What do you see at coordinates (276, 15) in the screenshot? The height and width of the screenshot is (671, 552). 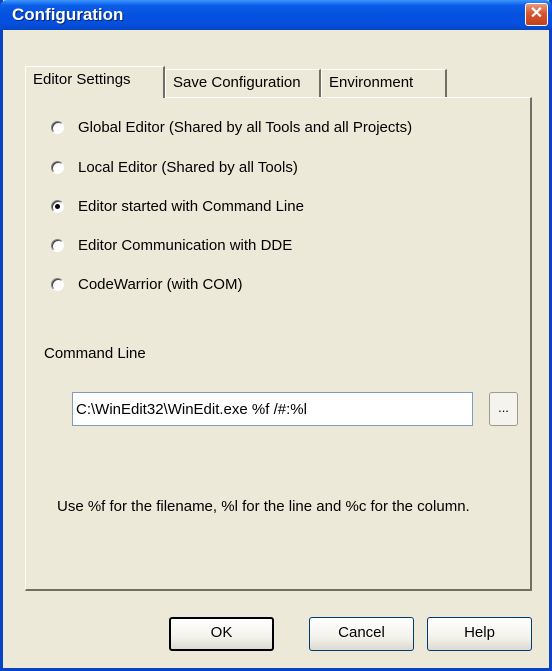 I see `title-bar: Configuration ✕` at bounding box center [276, 15].